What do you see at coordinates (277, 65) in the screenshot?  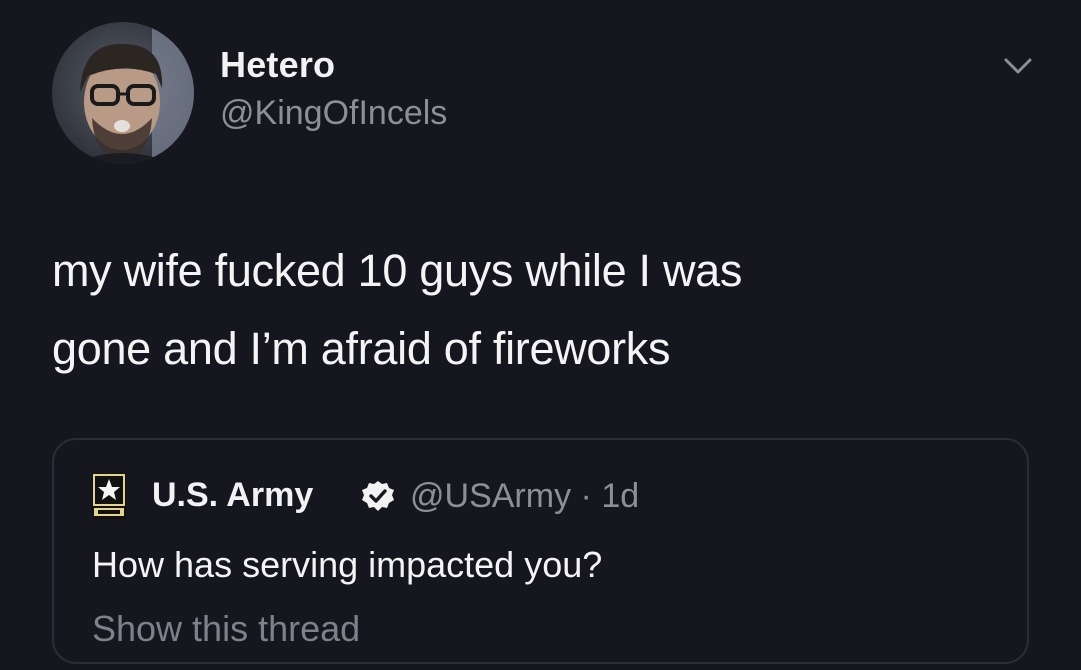 I see `author-display-name: Hetero` at bounding box center [277, 65].